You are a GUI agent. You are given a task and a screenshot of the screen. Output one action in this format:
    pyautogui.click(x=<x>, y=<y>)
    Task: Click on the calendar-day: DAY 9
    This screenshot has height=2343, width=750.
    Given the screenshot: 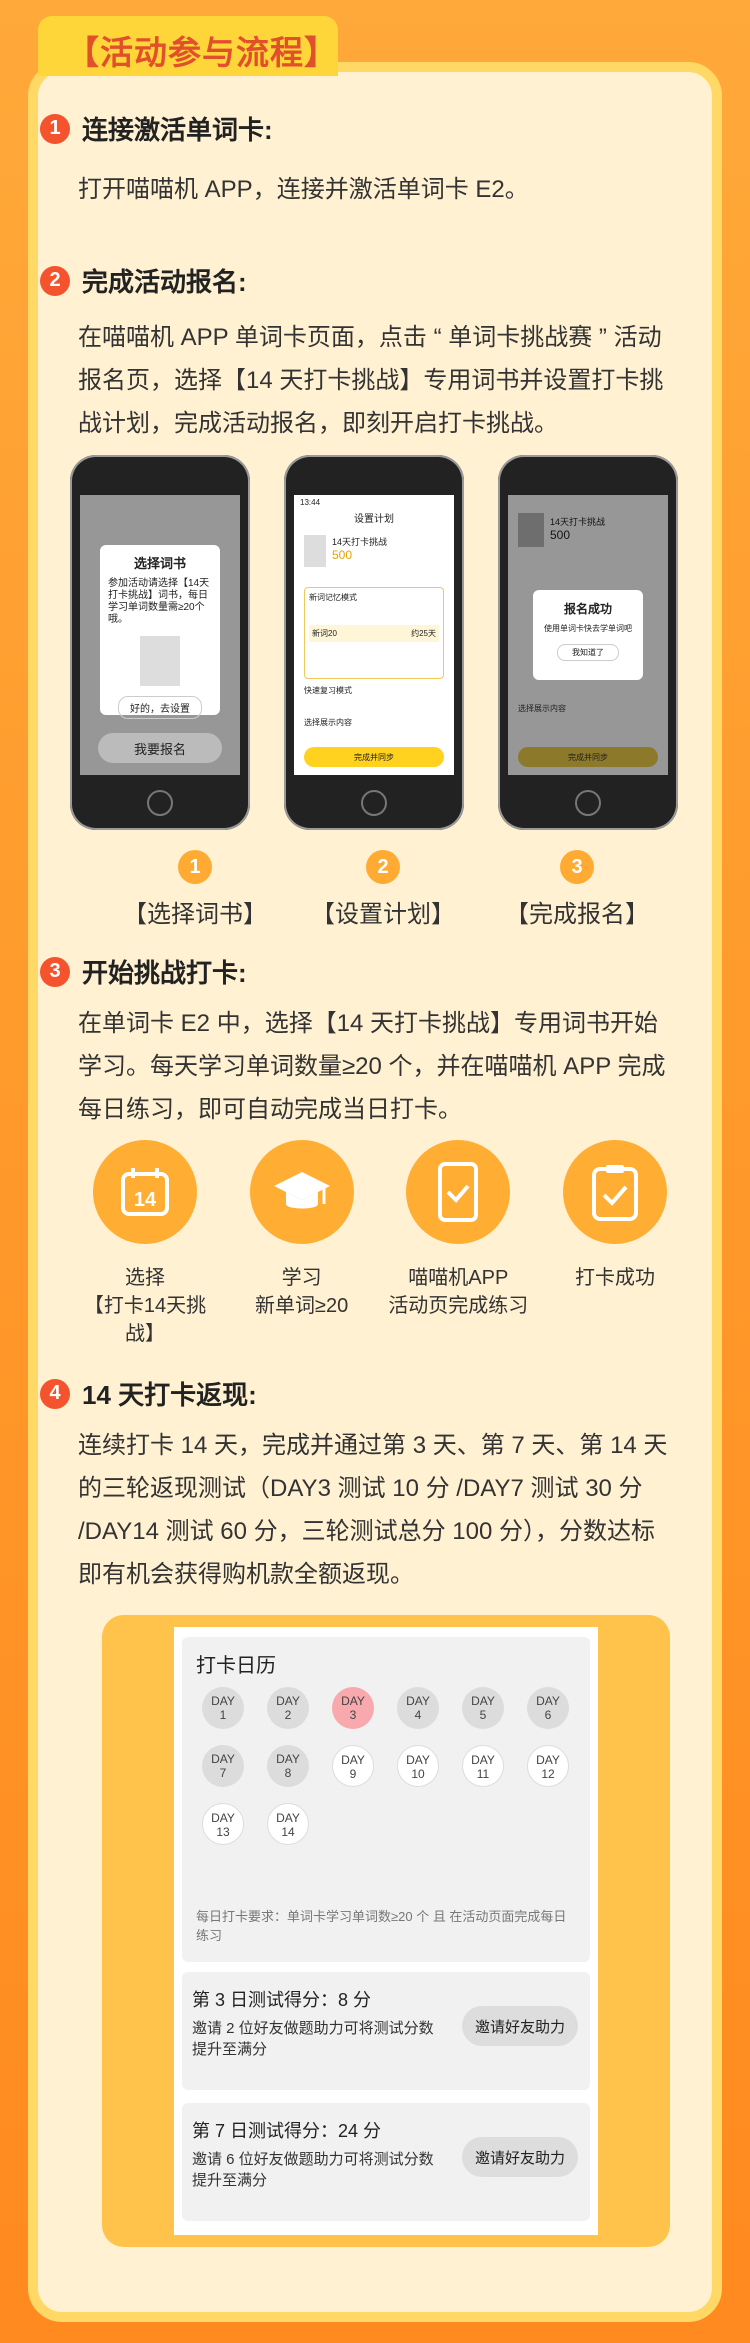 What is the action you would take?
    pyautogui.click(x=353, y=1766)
    